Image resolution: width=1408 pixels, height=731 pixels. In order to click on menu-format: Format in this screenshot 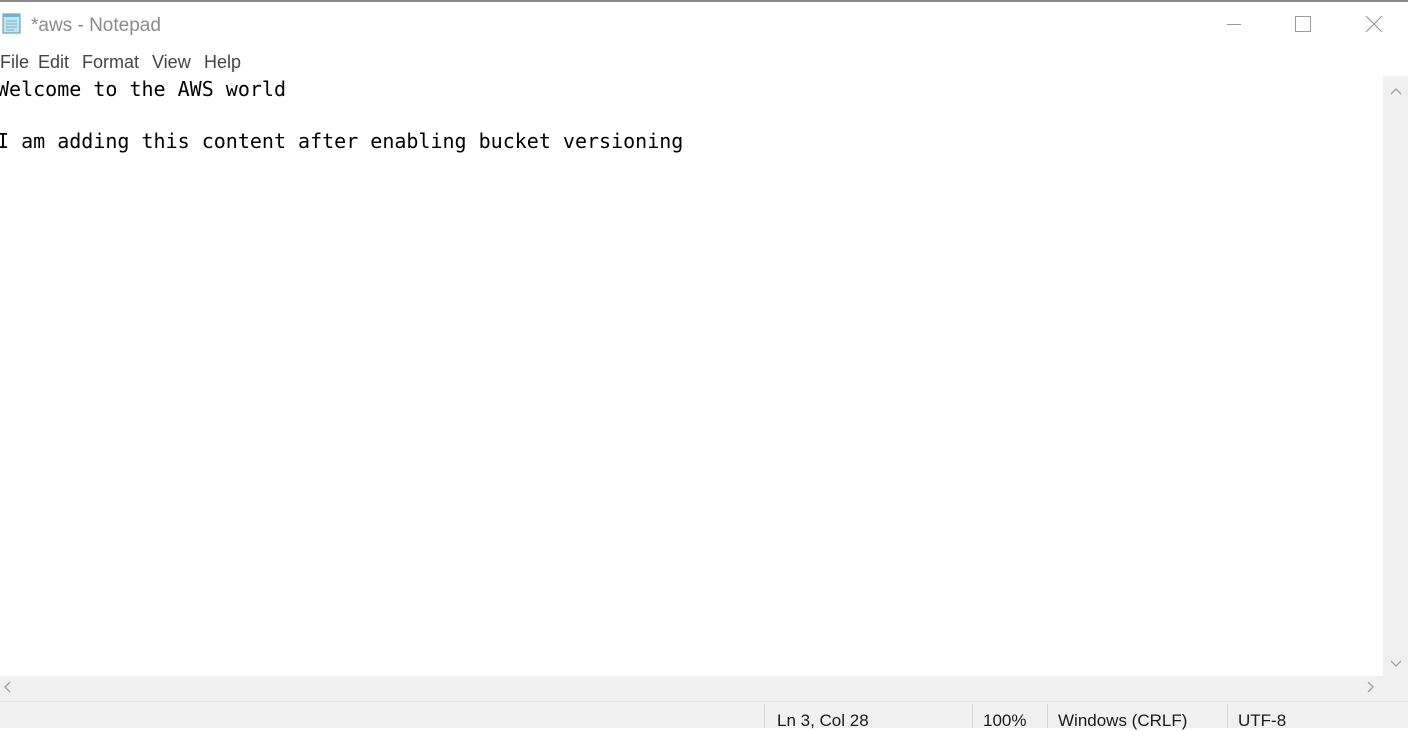, I will do `click(110, 62)`.